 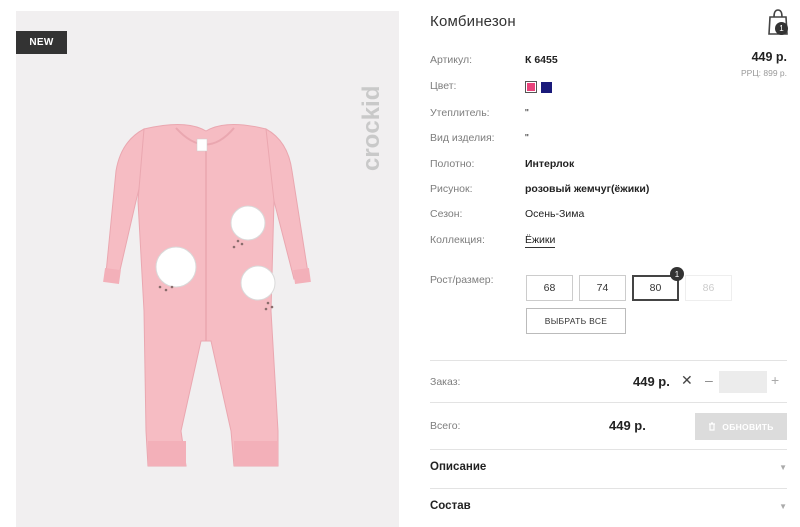 What do you see at coordinates (587, 189) in the screenshot?
I see `attr-value: розовый жемчуг(ёжики)` at bounding box center [587, 189].